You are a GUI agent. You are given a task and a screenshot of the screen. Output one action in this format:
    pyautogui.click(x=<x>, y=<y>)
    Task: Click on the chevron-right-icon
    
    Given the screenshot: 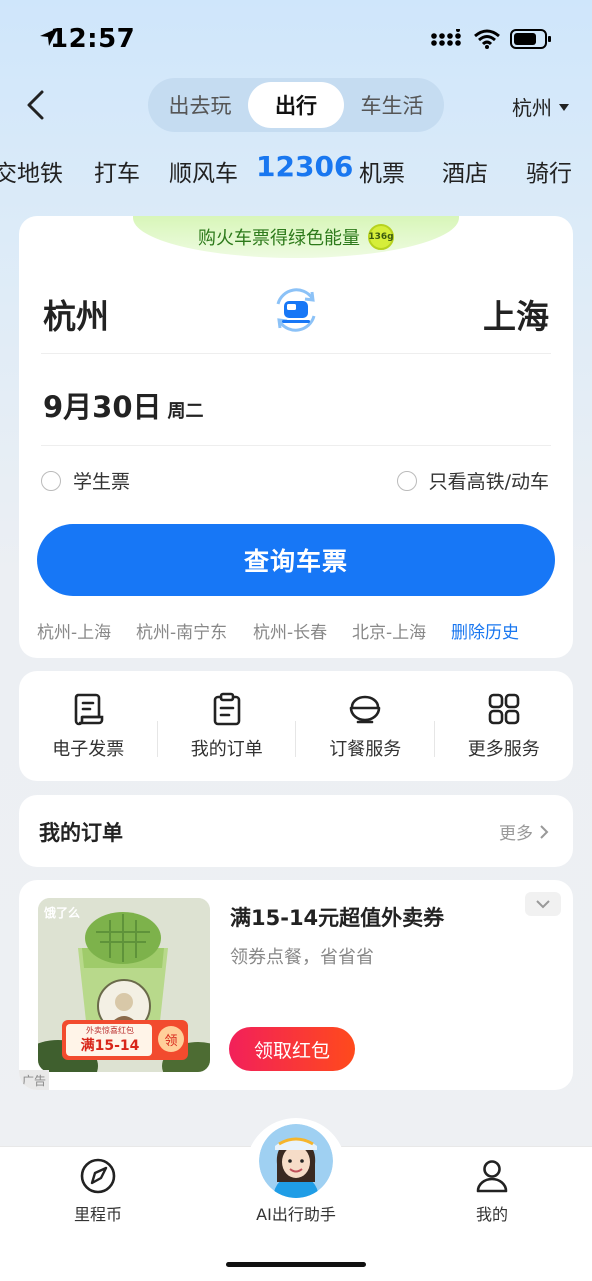 What is the action you would take?
    pyautogui.click(x=544, y=831)
    